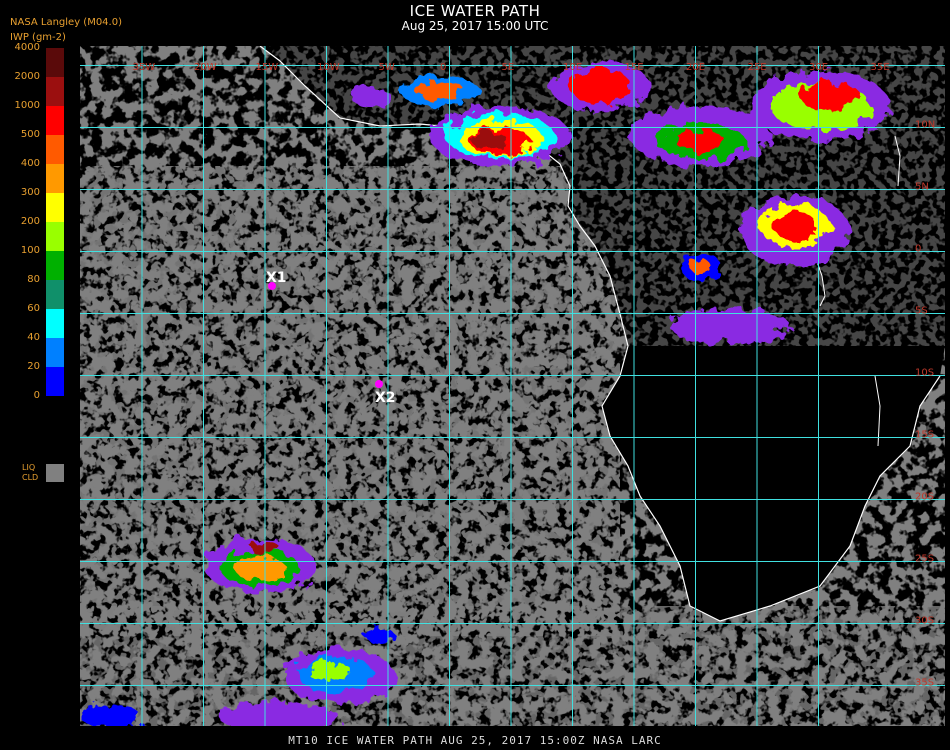  What do you see at coordinates (921, 311) in the screenshot?
I see `latitude-label: 5S` at bounding box center [921, 311].